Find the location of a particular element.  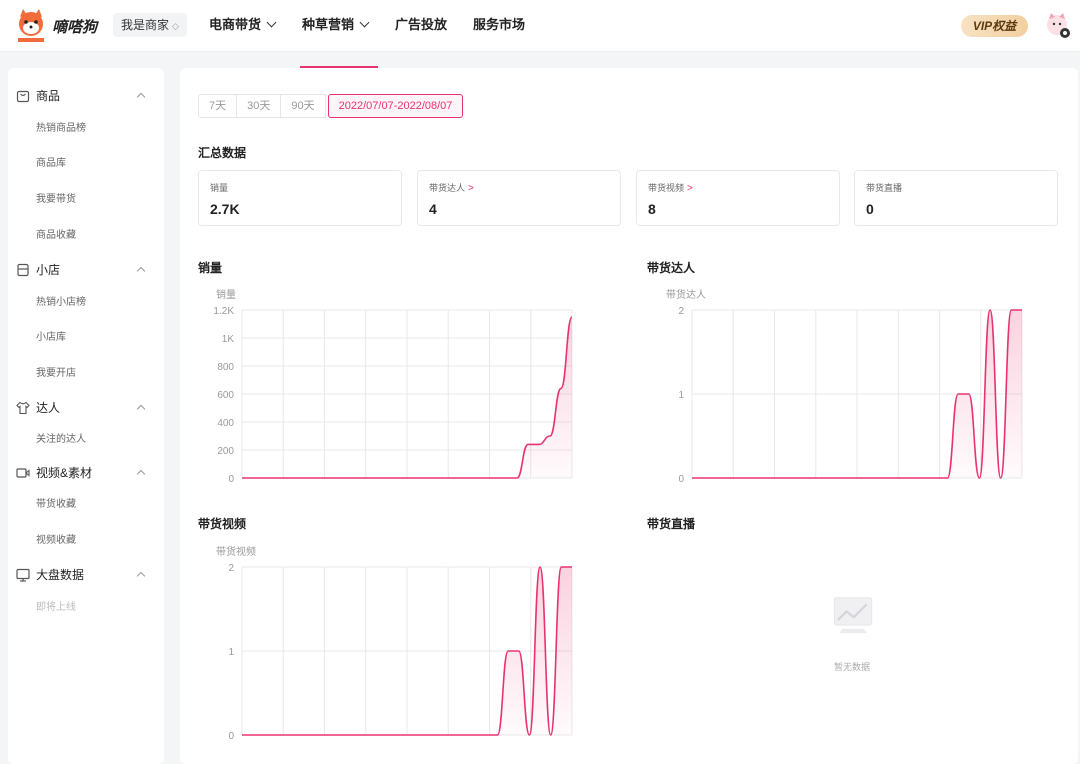

empty-chart-icon is located at coordinates (853, 615).